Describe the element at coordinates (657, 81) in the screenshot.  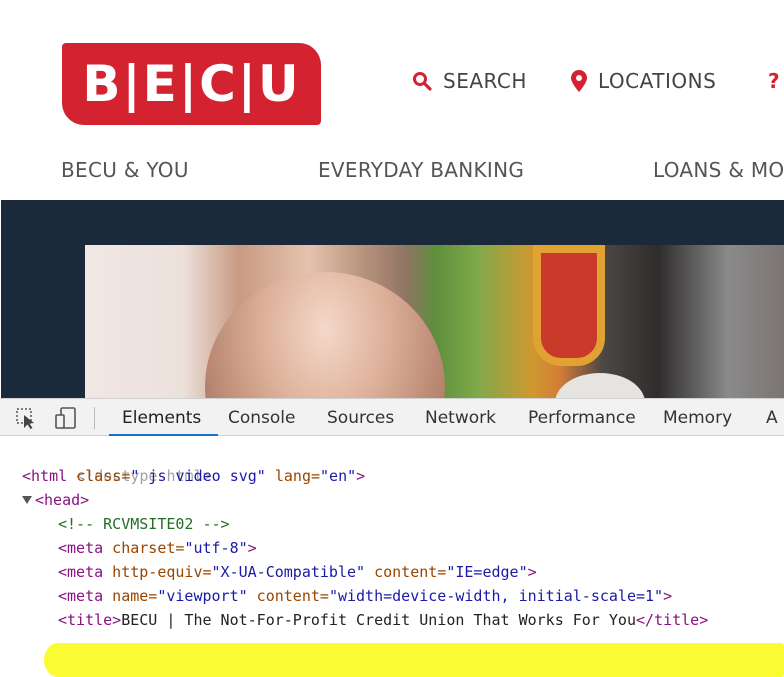
I see `locations-label: LOCATIONS` at that location.